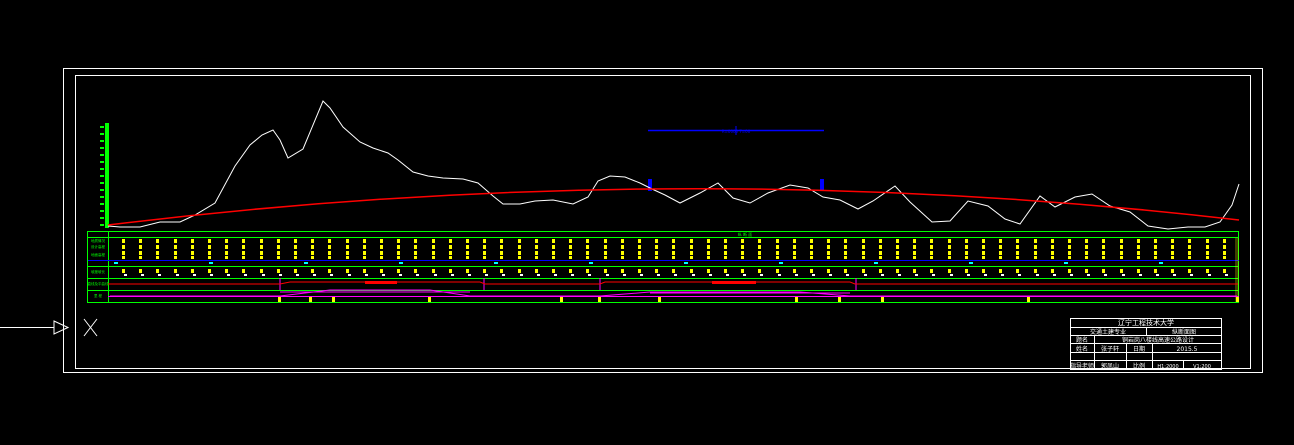 This screenshot has width=1294, height=445. Describe the element at coordinates (1139, 349) in the screenshot. I see `date-label: 日期` at that location.